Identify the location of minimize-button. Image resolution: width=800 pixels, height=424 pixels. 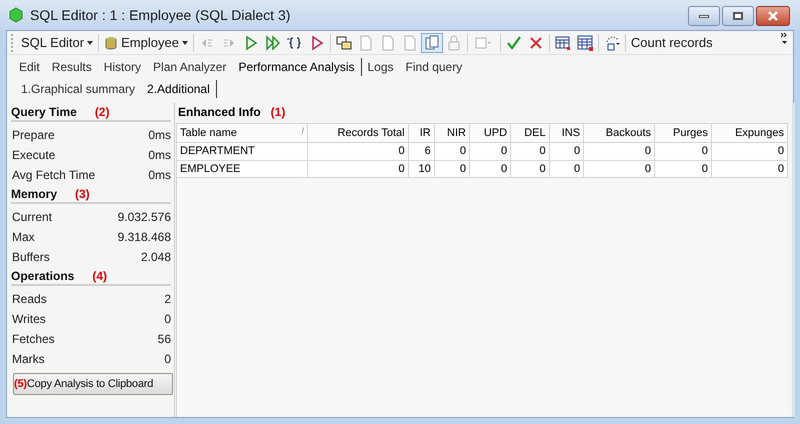
(704, 16).